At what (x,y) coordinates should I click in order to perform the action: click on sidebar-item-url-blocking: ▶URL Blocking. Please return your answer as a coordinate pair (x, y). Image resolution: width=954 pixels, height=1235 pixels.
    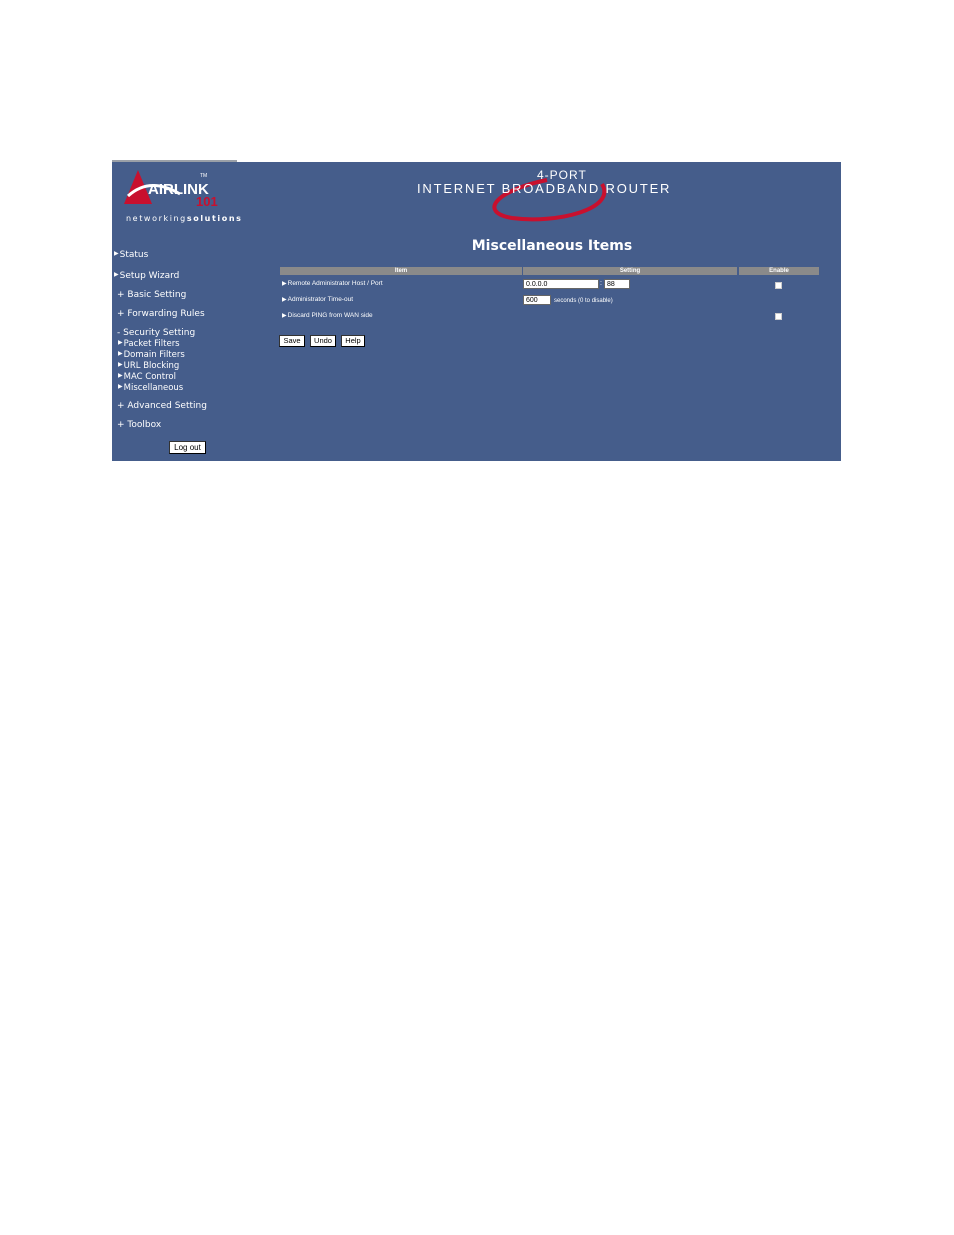
    Looking at the image, I should click on (148, 366).